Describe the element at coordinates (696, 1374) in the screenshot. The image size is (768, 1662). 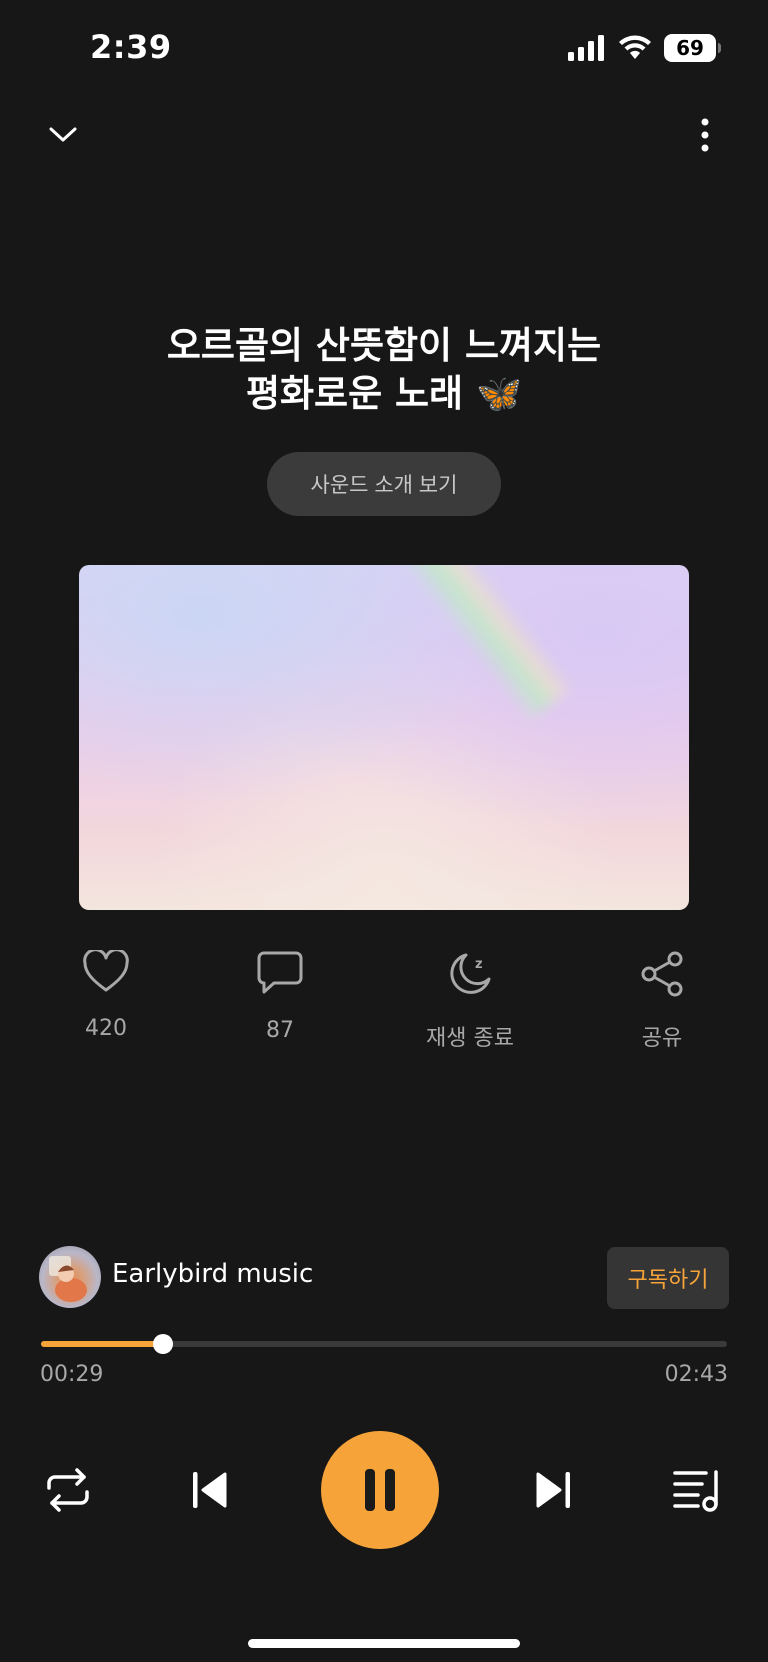
I see `total-time: 02:43` at that location.